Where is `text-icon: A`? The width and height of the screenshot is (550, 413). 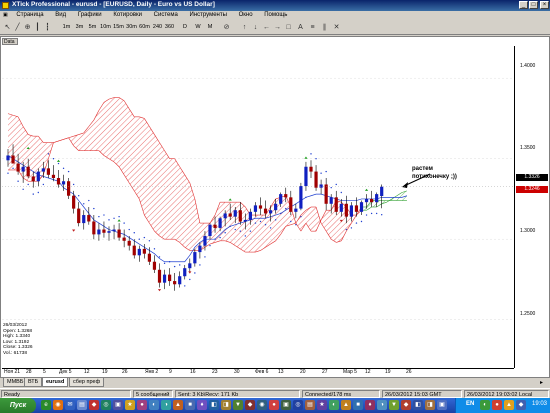 text-icon: A is located at coordinates (300, 27).